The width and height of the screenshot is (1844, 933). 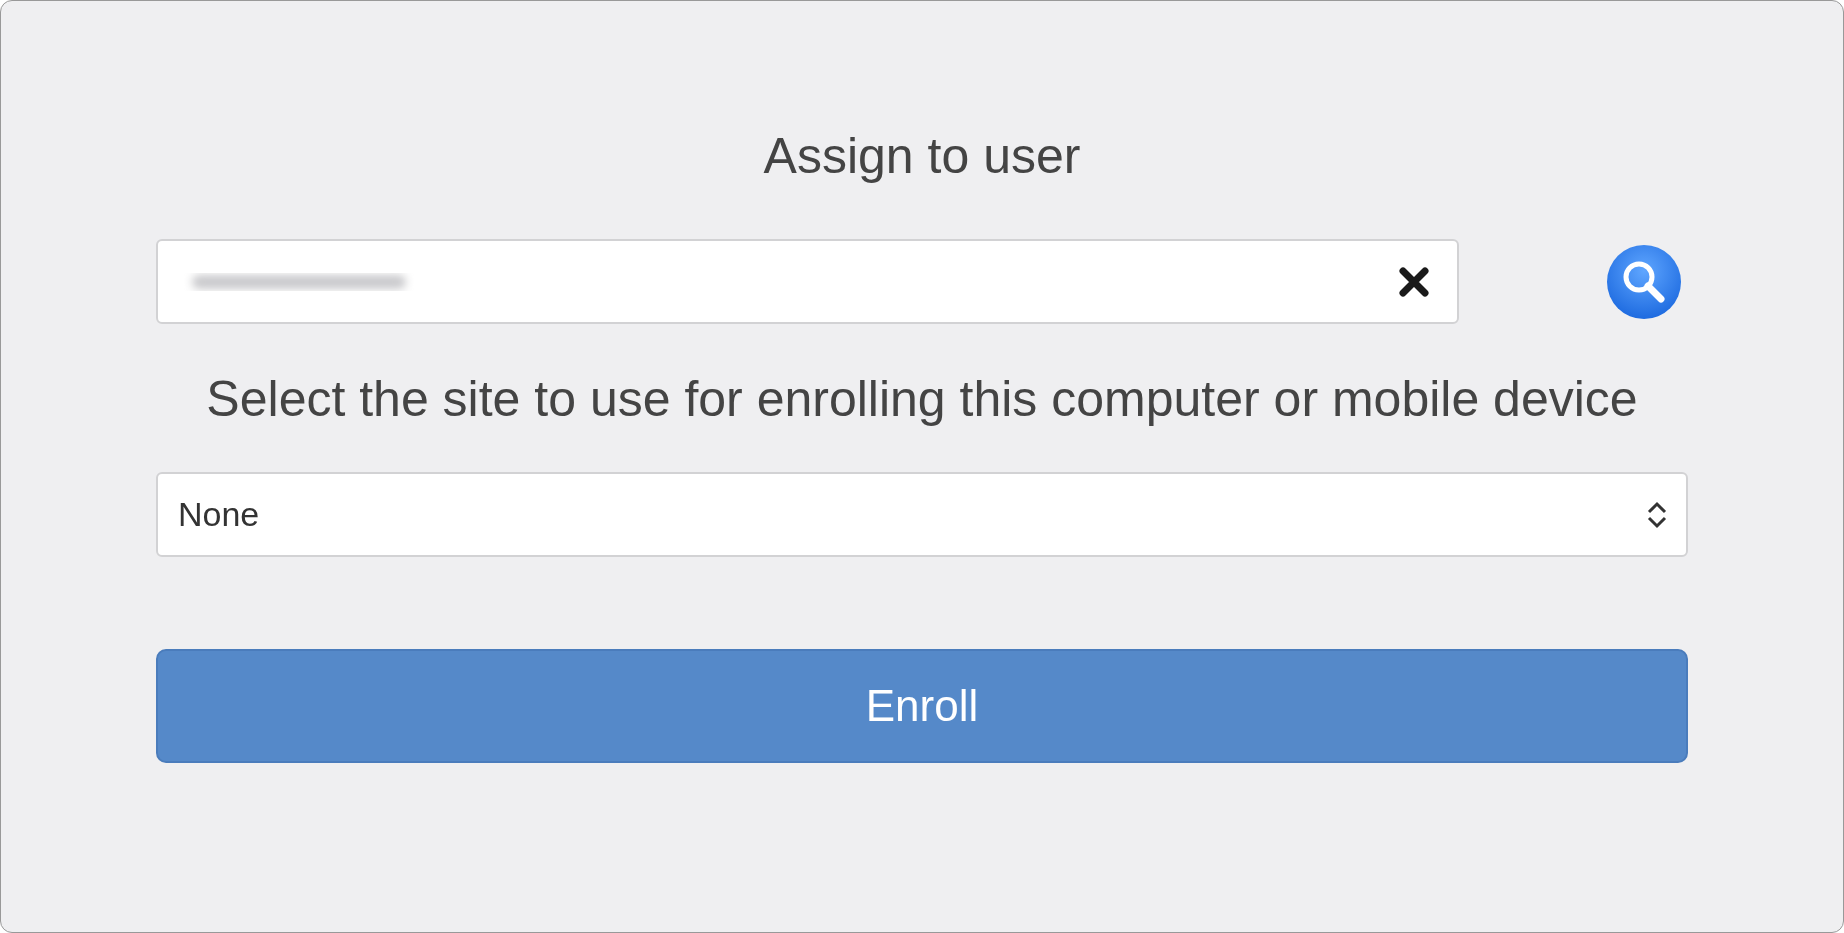 What do you see at coordinates (922, 706) in the screenshot?
I see `enroll-button: Enroll` at bounding box center [922, 706].